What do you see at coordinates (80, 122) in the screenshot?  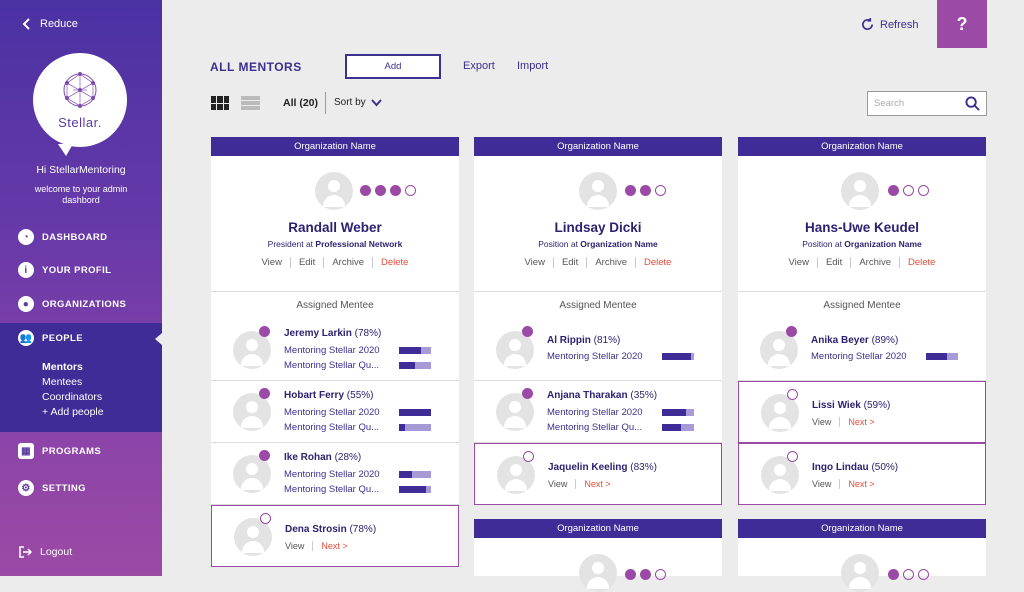 I see `logo-text: Stellar.` at bounding box center [80, 122].